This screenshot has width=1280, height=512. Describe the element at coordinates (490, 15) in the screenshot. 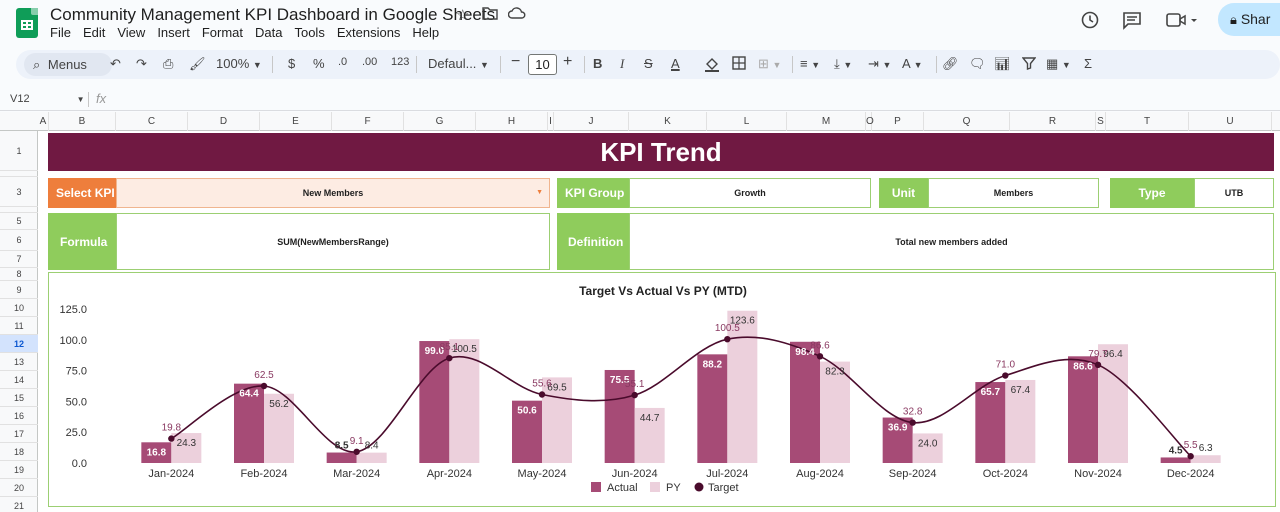

I see `move-folder-icon` at that location.